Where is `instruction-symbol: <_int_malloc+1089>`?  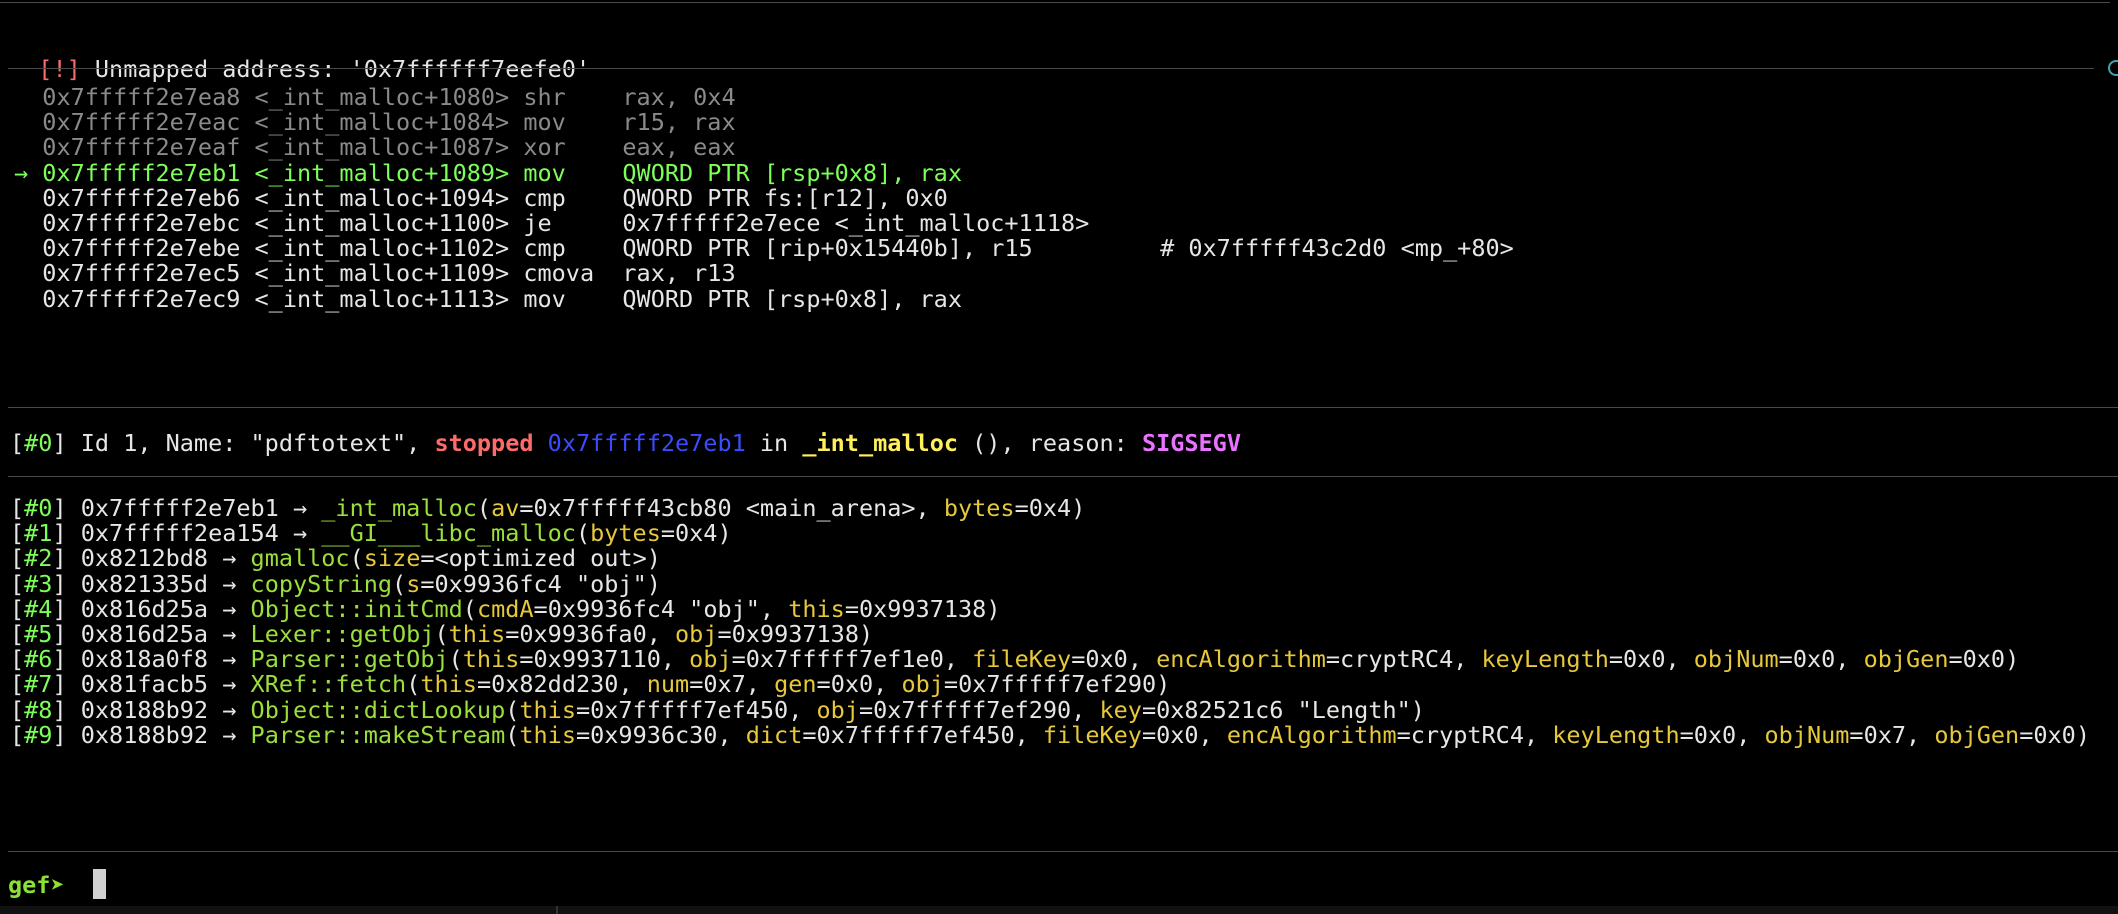 instruction-symbol: <_int_malloc+1089> is located at coordinates (382, 172).